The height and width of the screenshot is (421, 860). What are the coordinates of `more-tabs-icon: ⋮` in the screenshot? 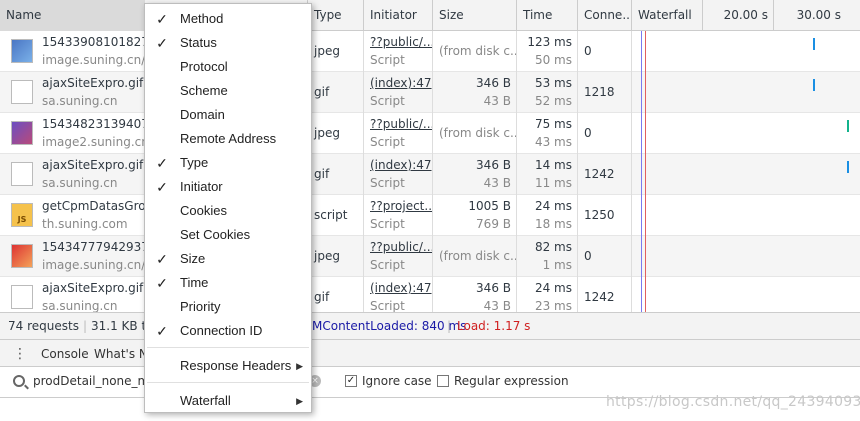 It's located at (20, 354).